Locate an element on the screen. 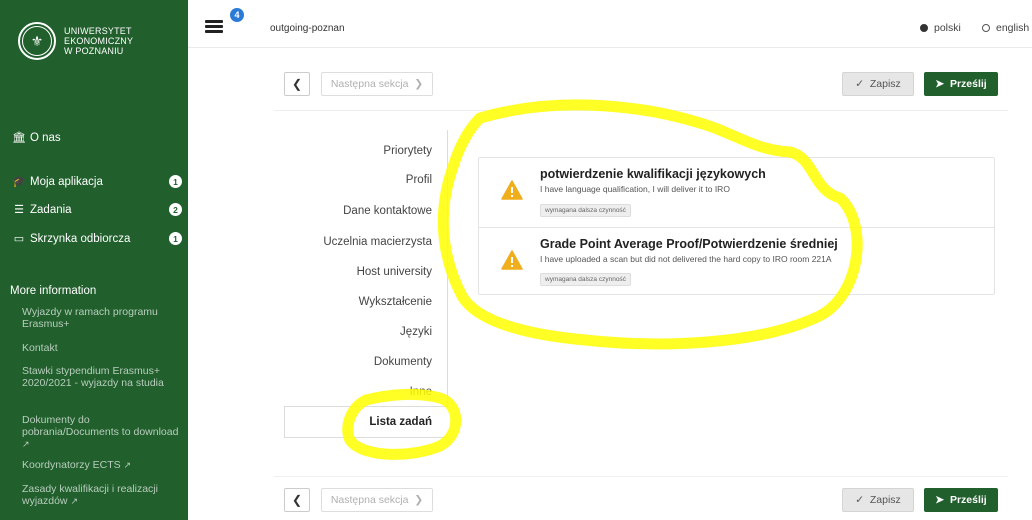 The width and height of the screenshot is (1032, 520). section-dokumenty: Dokumenty is located at coordinates (216, 362).